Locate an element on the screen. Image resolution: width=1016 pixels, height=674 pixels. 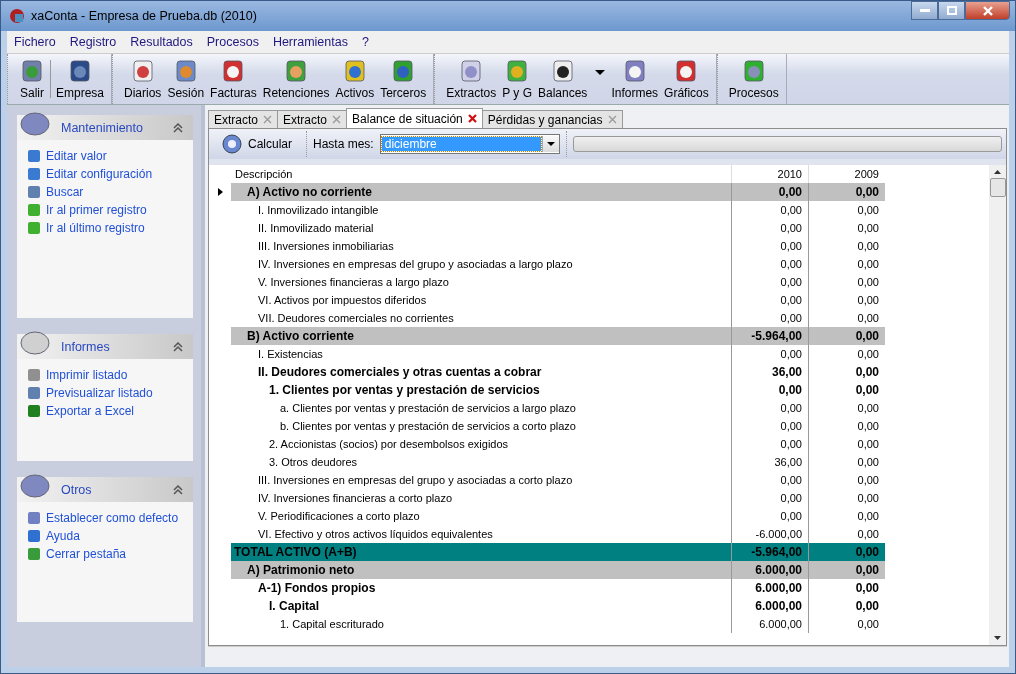
table-cell-text: 1. Clientes por ventas y prestación de servicios is located at coordinates (404, 390).